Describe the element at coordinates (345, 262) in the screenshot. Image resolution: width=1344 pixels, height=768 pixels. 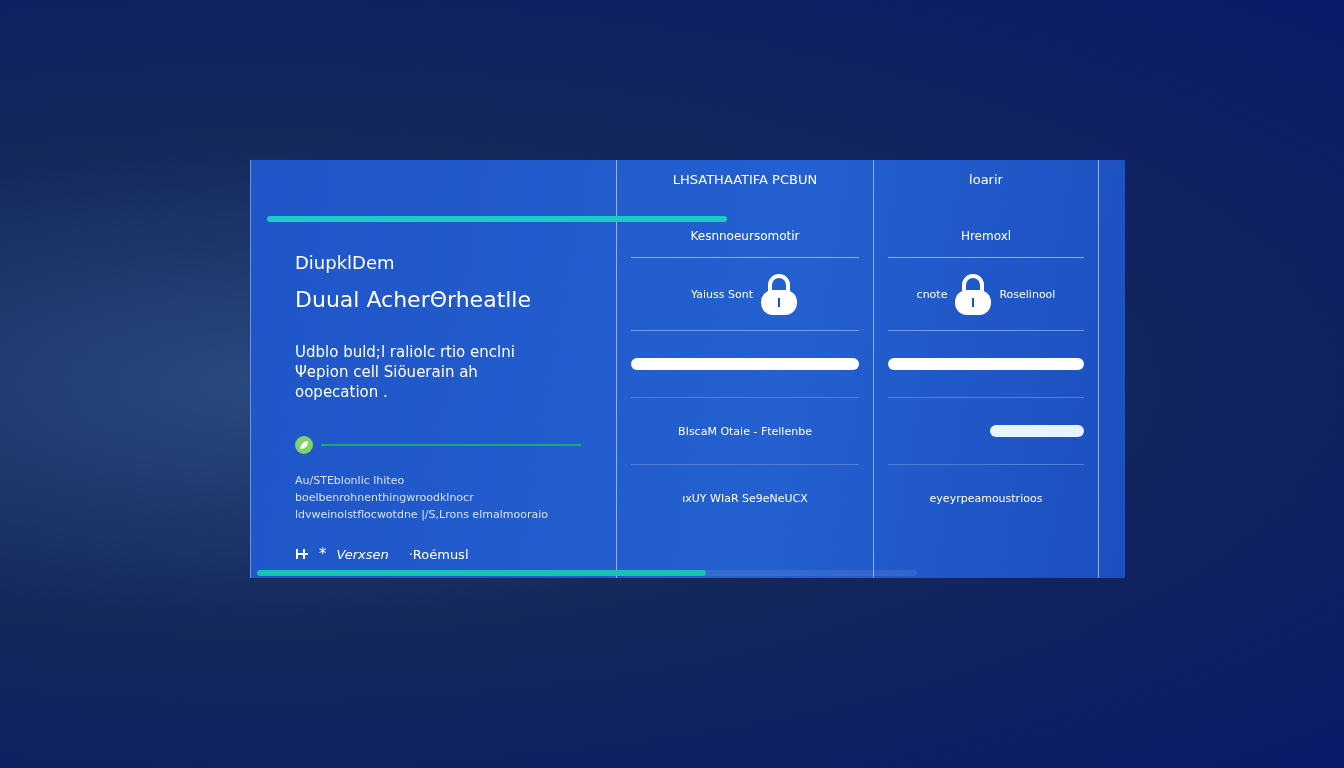
I see `eyebrow-text: DiupklDem` at that location.